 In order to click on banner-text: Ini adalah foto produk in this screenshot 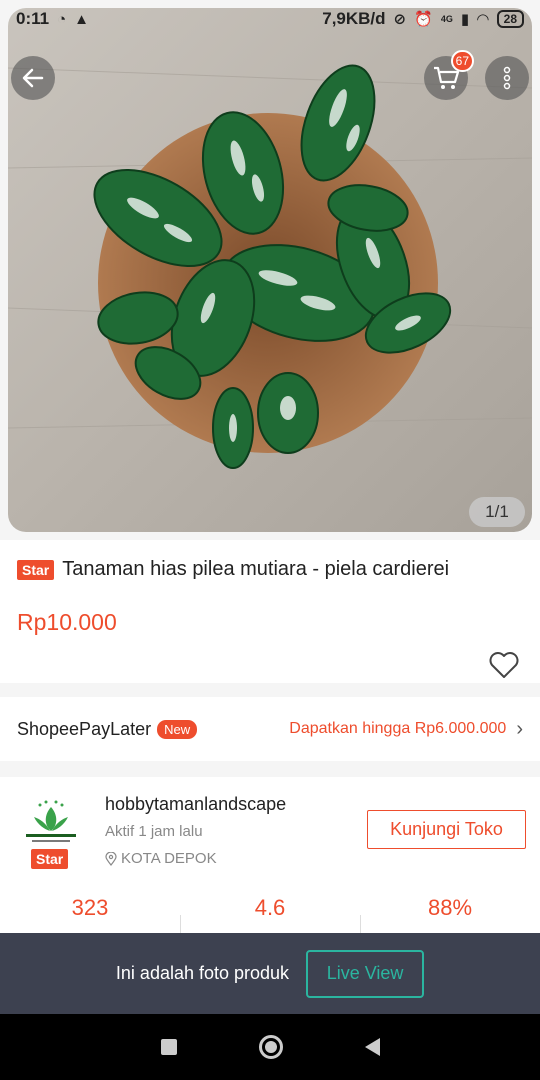, I will do `click(202, 973)`.